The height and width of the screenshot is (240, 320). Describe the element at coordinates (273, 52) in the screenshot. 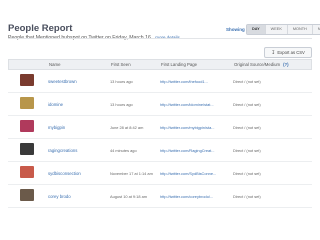

I see `download-icon: ↧` at that location.